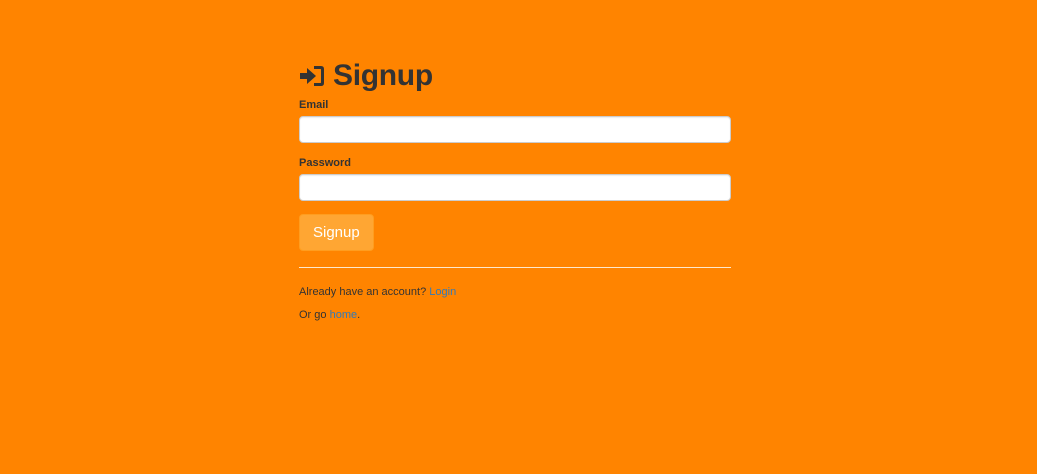 The image size is (1037, 474). I want to click on page-title: Signup, so click(515, 76).